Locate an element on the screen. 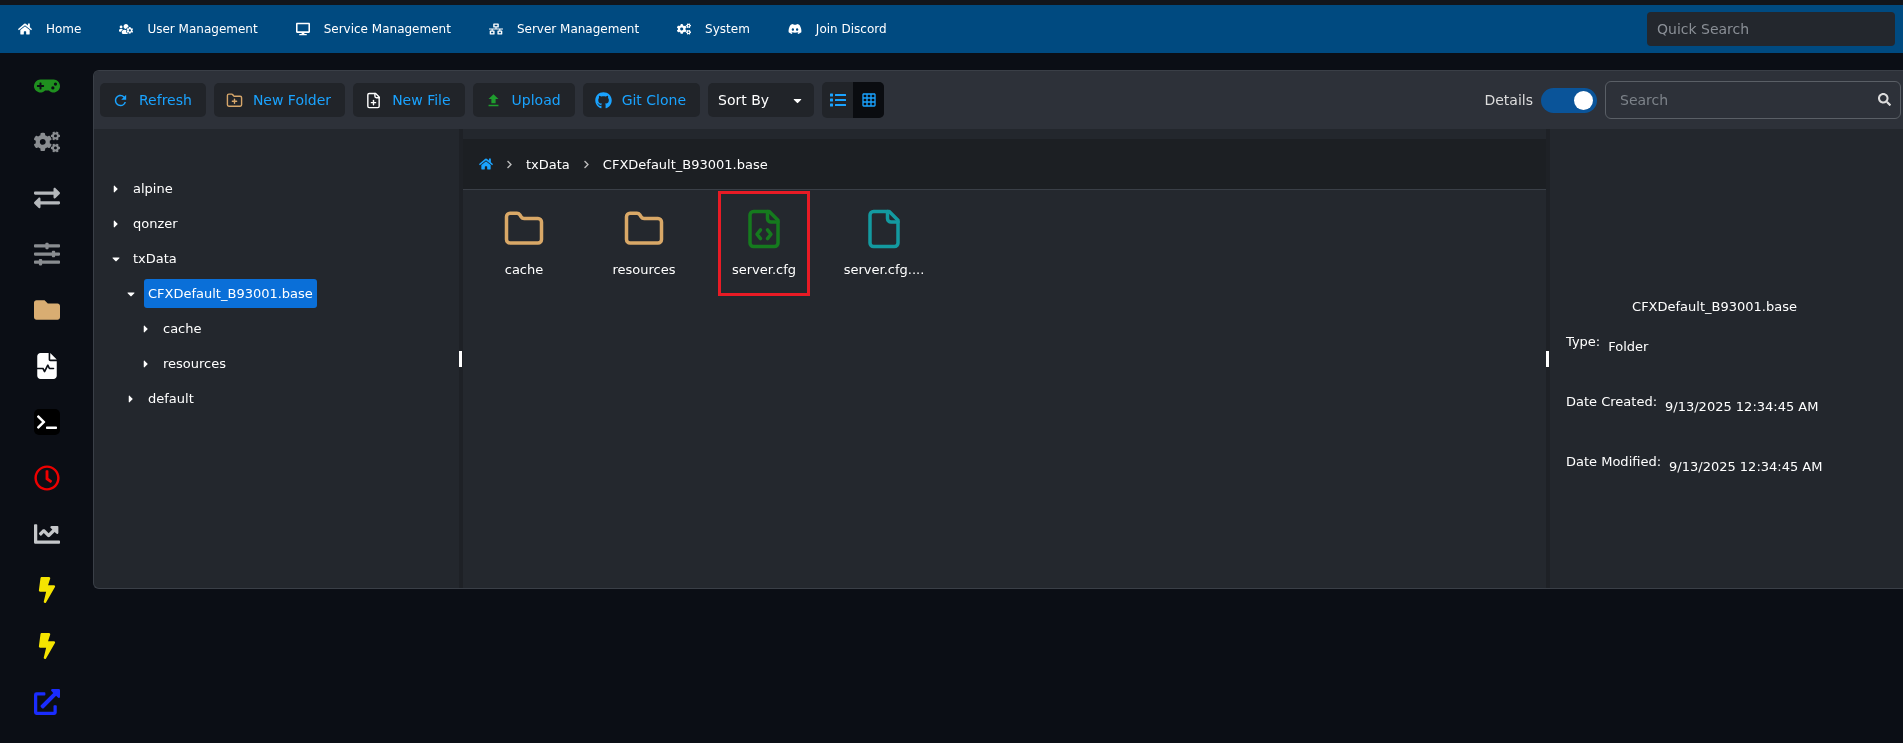 The width and height of the screenshot is (1903, 743). tree-item: alpine is located at coordinates (153, 188).